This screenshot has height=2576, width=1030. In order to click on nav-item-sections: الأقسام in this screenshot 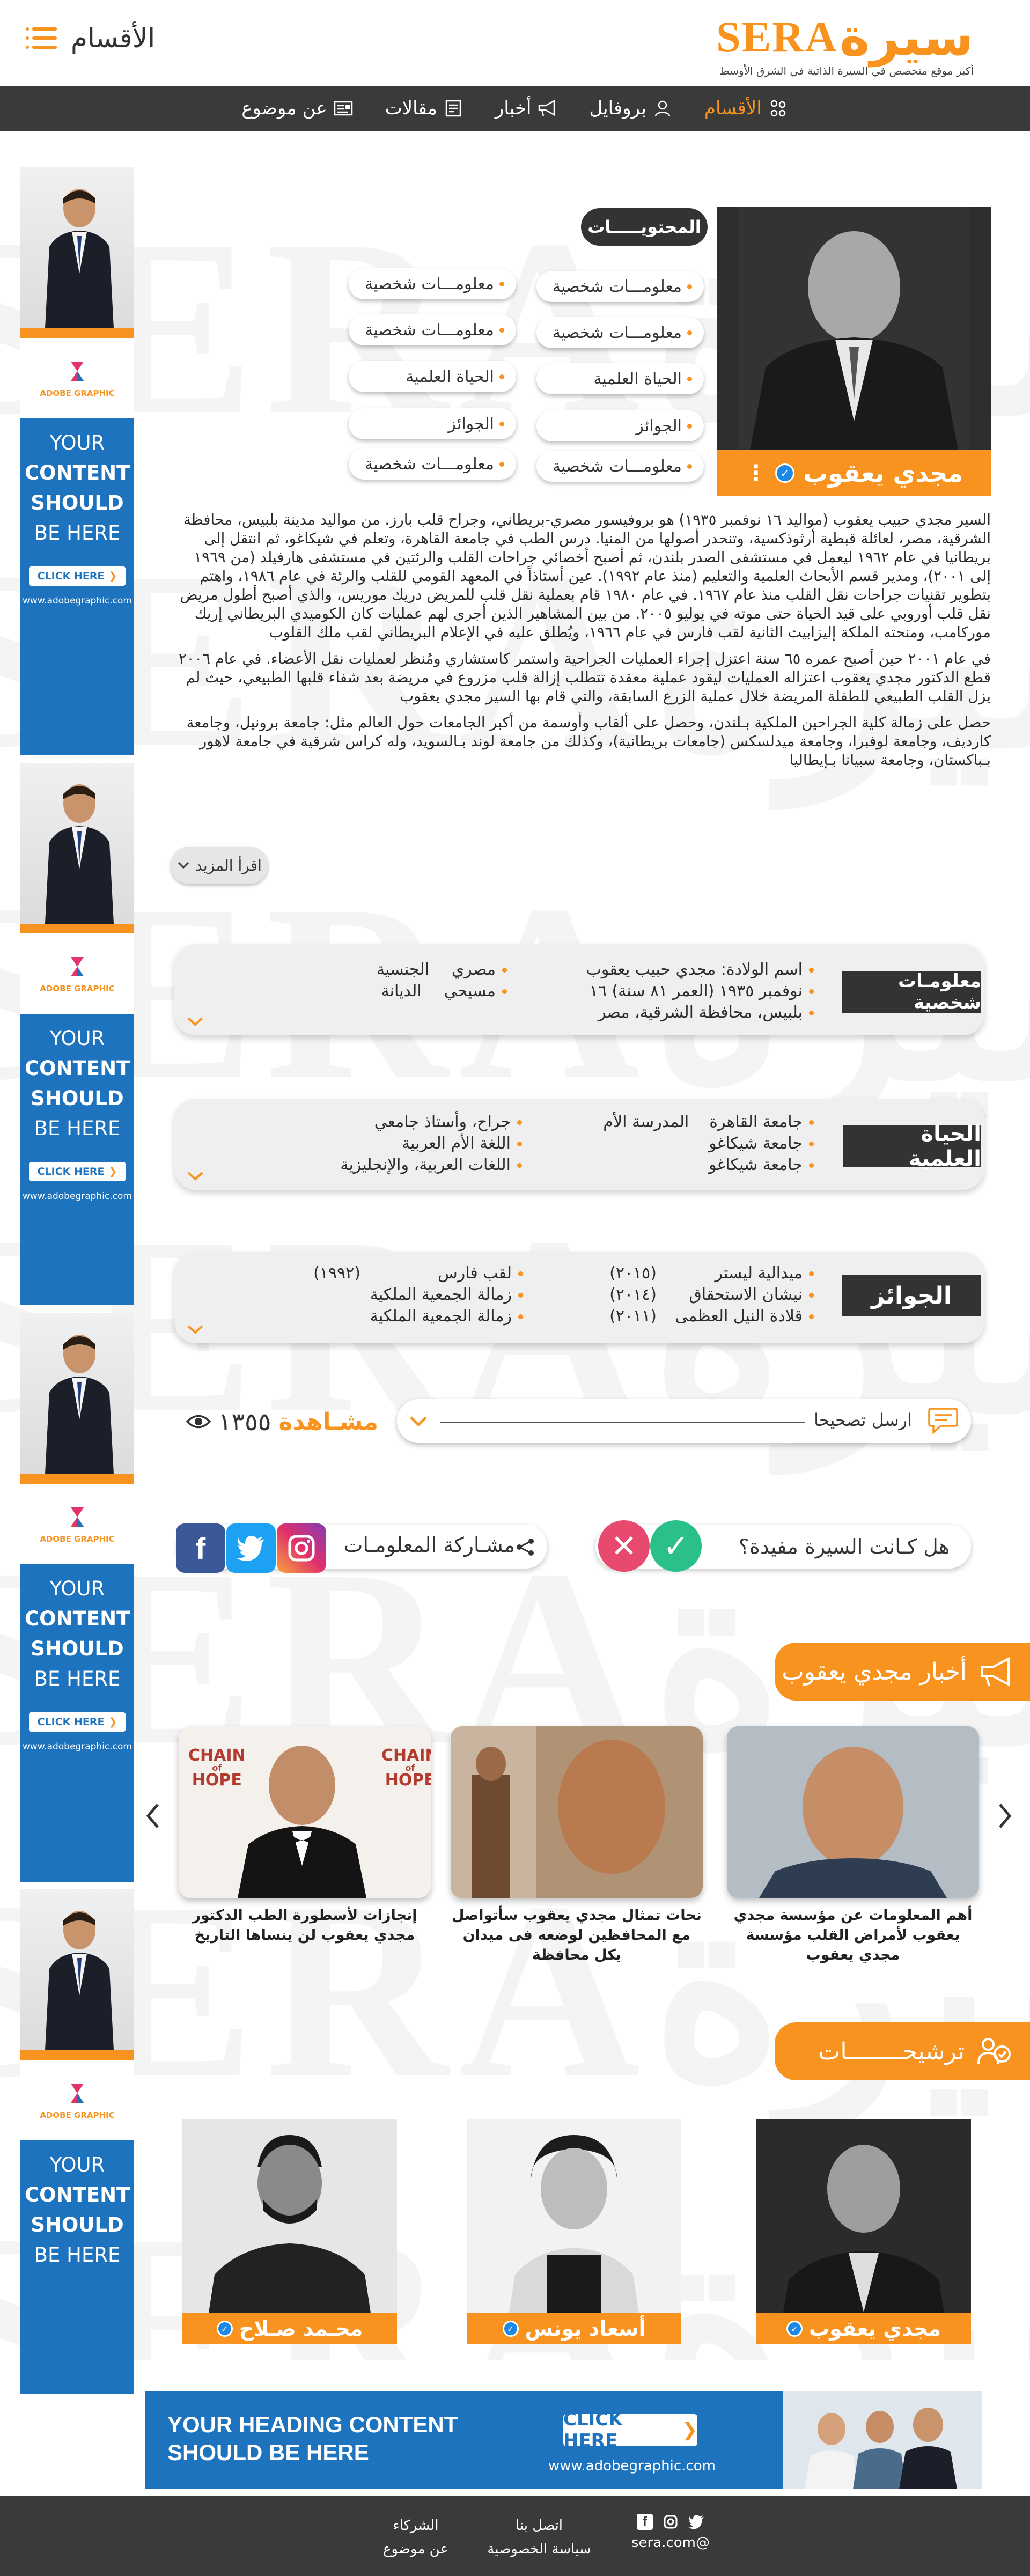, I will do `click(746, 108)`.